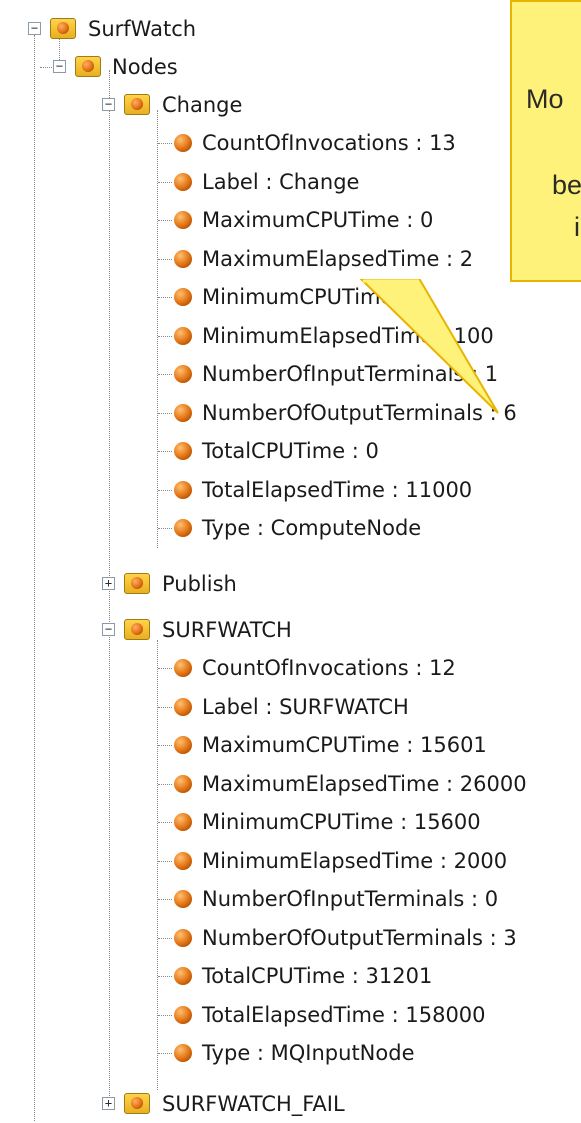 The height and width of the screenshot is (1123, 581). What do you see at coordinates (329, 668) in the screenshot?
I see `property-label: CountOfInvocations : 12` at bounding box center [329, 668].